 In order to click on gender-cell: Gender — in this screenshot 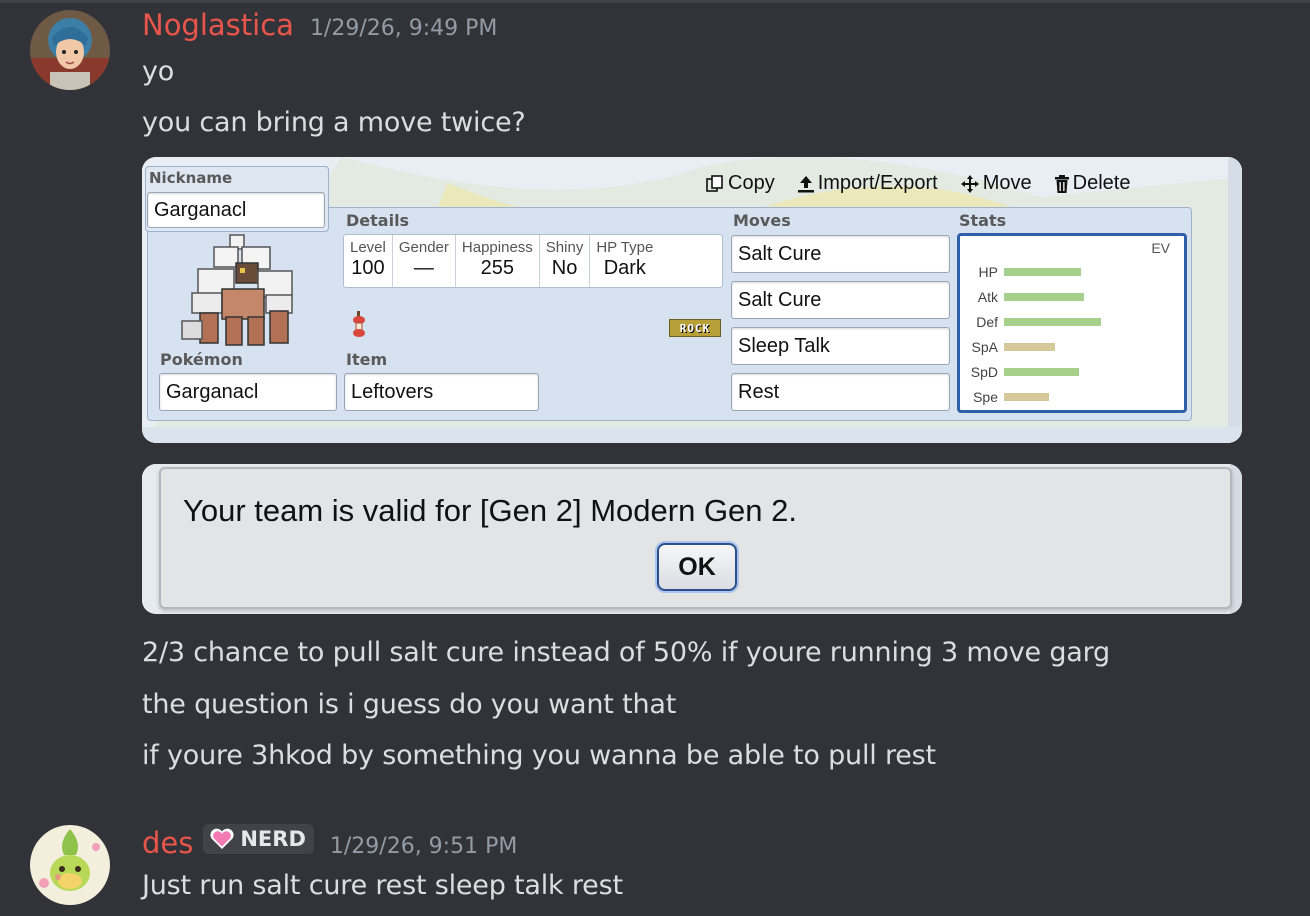, I will do `click(424, 261)`.